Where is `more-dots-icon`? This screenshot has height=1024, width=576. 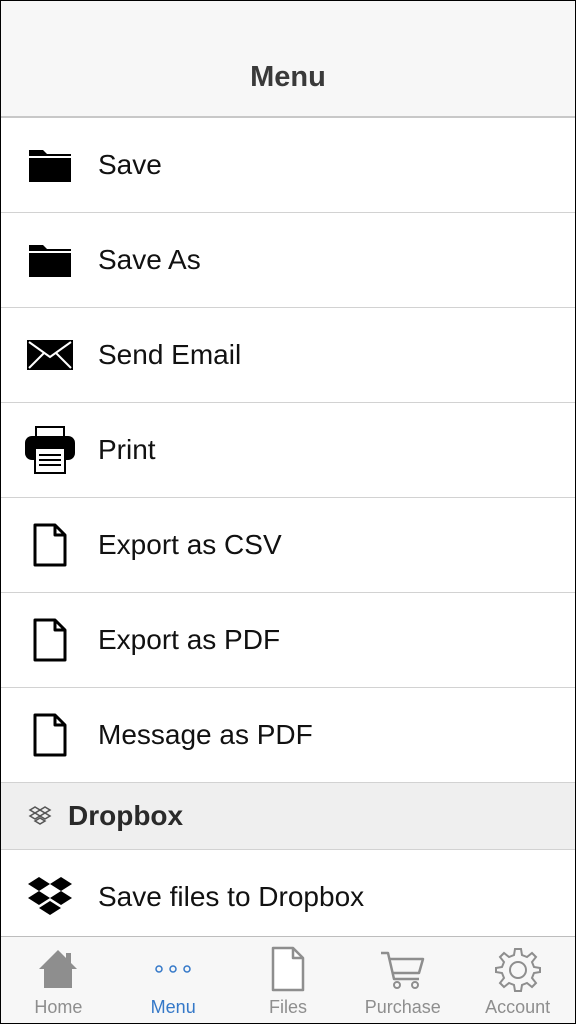 more-dots-icon is located at coordinates (173, 969).